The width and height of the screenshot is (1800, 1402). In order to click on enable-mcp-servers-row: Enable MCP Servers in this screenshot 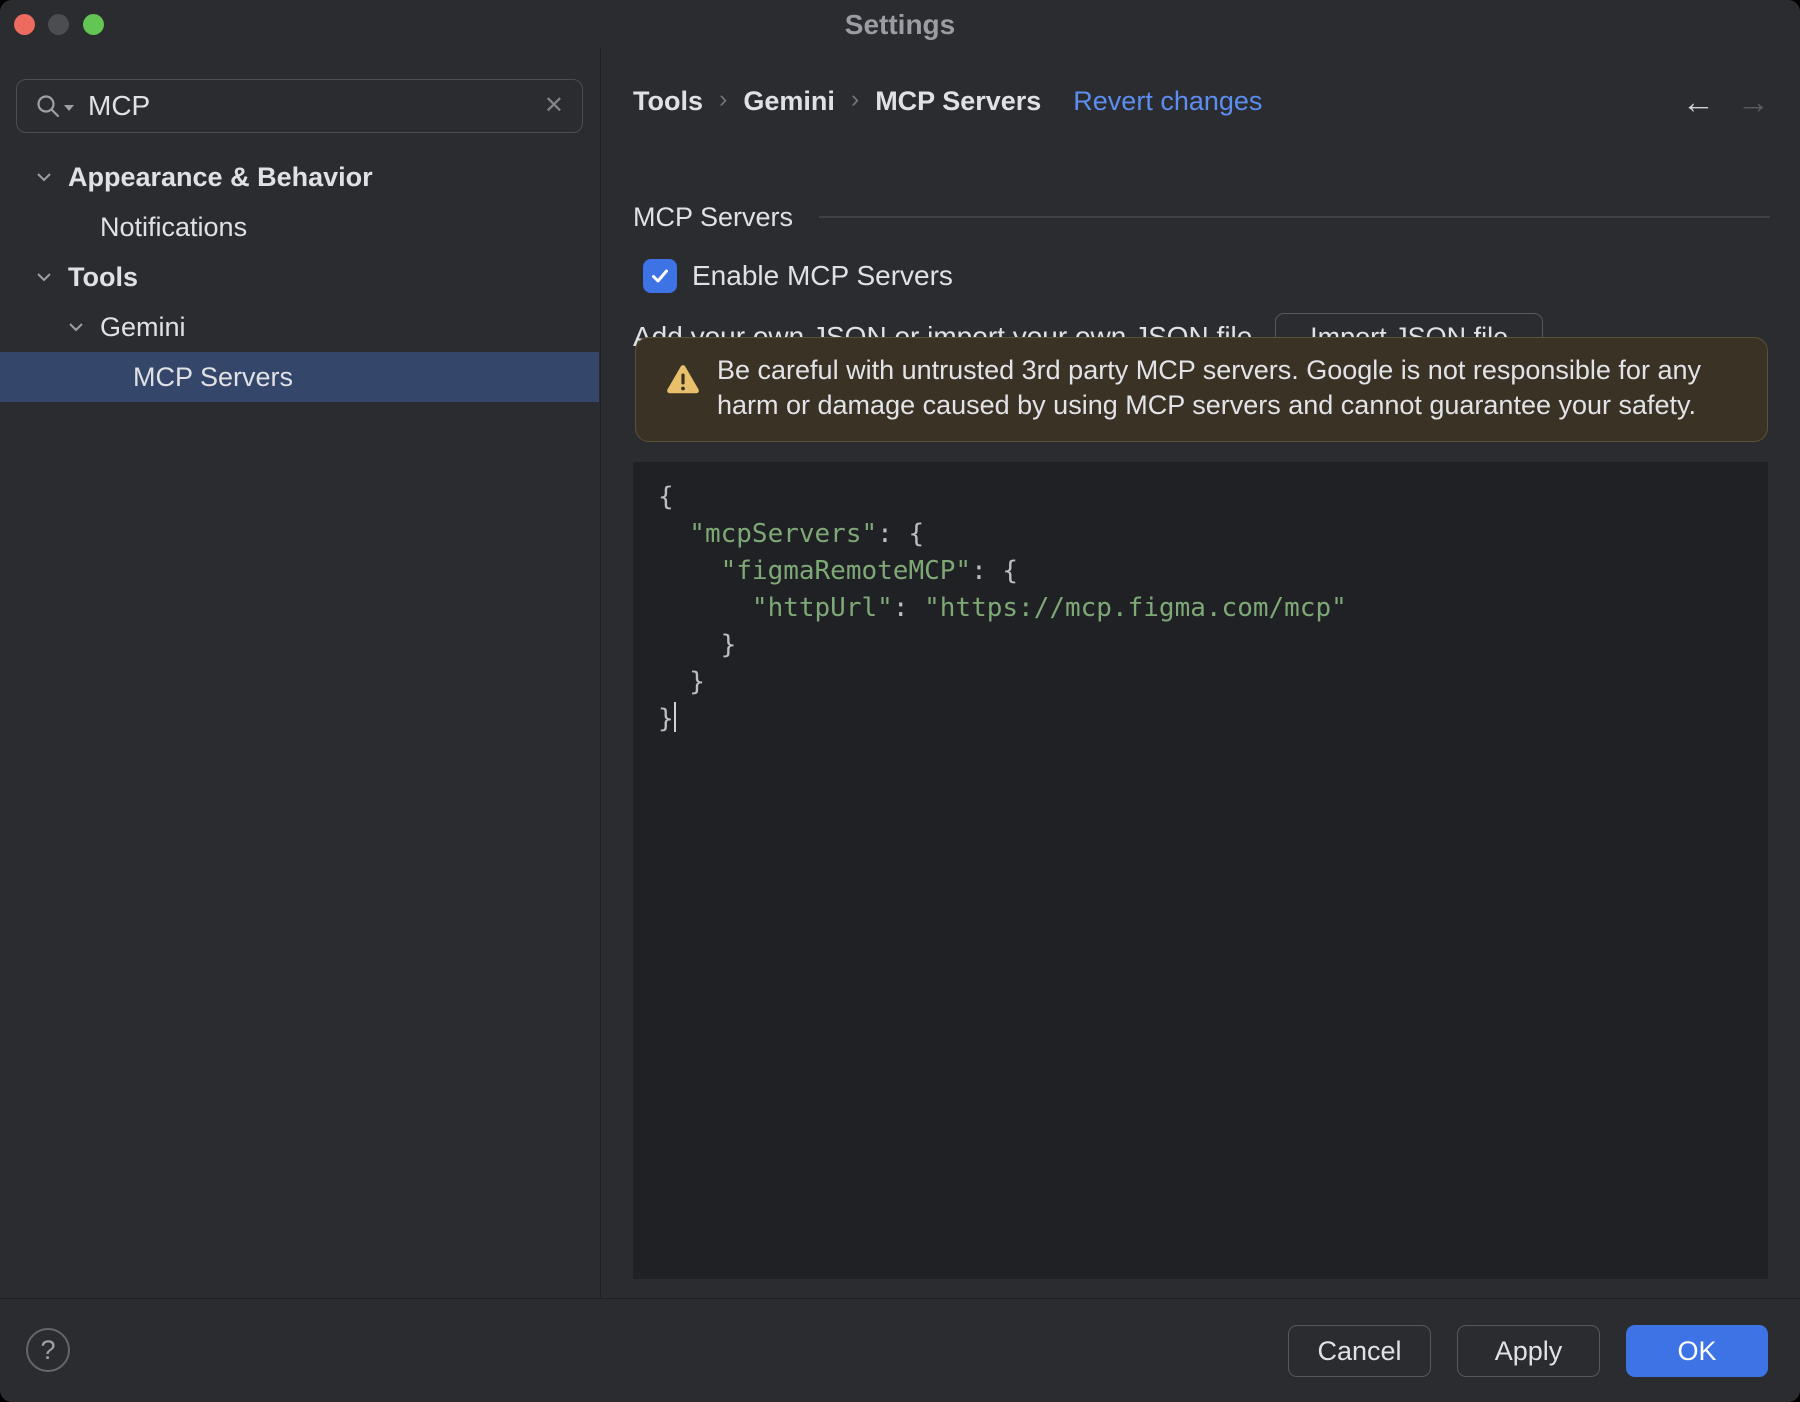, I will do `click(798, 276)`.